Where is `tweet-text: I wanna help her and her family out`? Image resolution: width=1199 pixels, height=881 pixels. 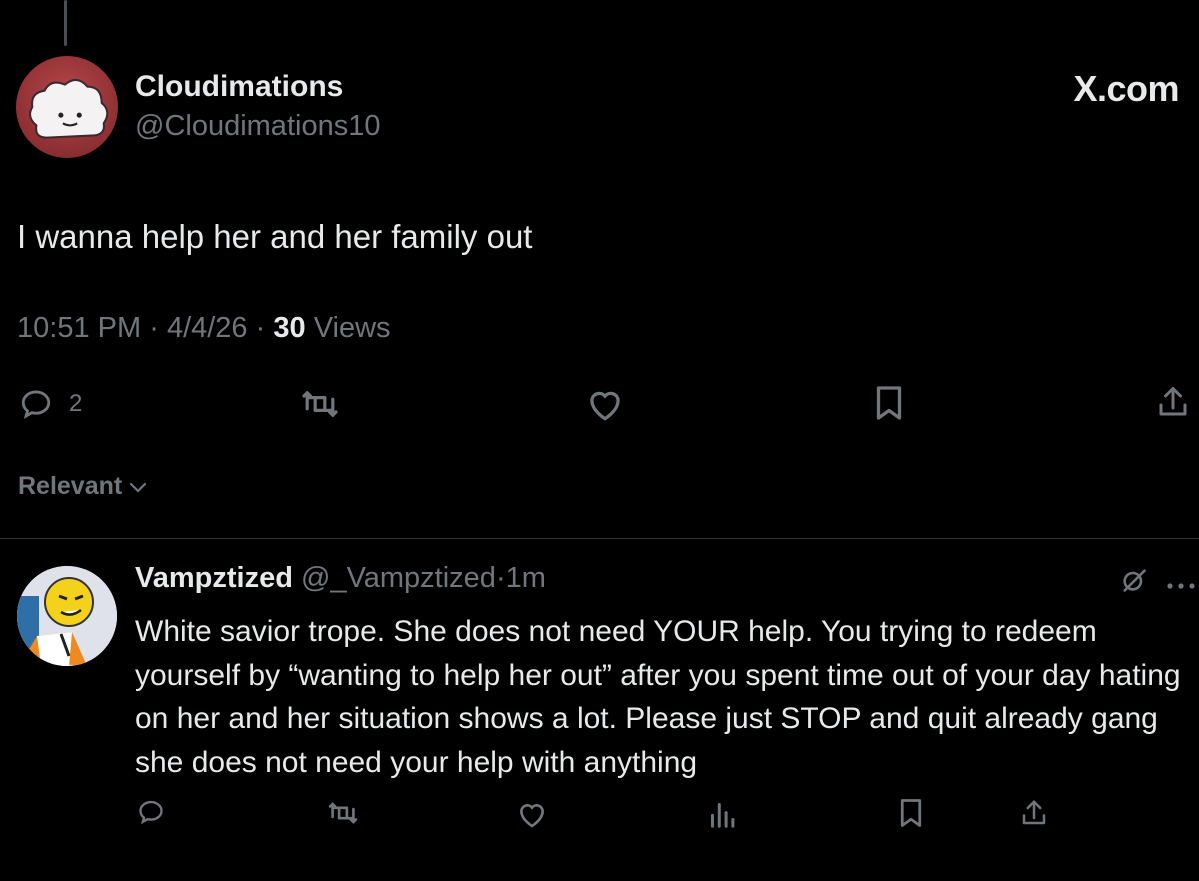 tweet-text: I wanna help her and her family out is located at coordinates (275, 236).